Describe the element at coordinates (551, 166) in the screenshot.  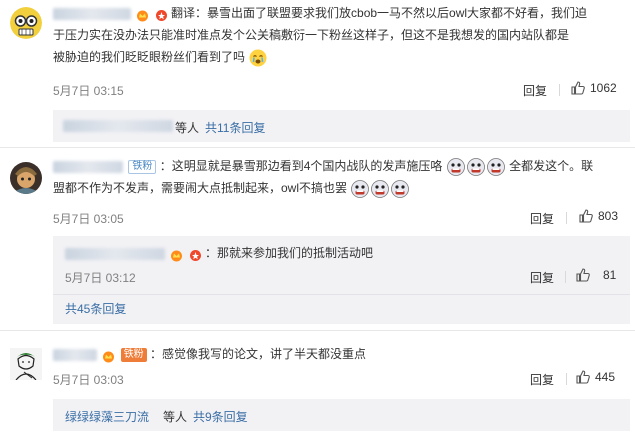
I see `comment-line: 全都发这个。联` at that location.